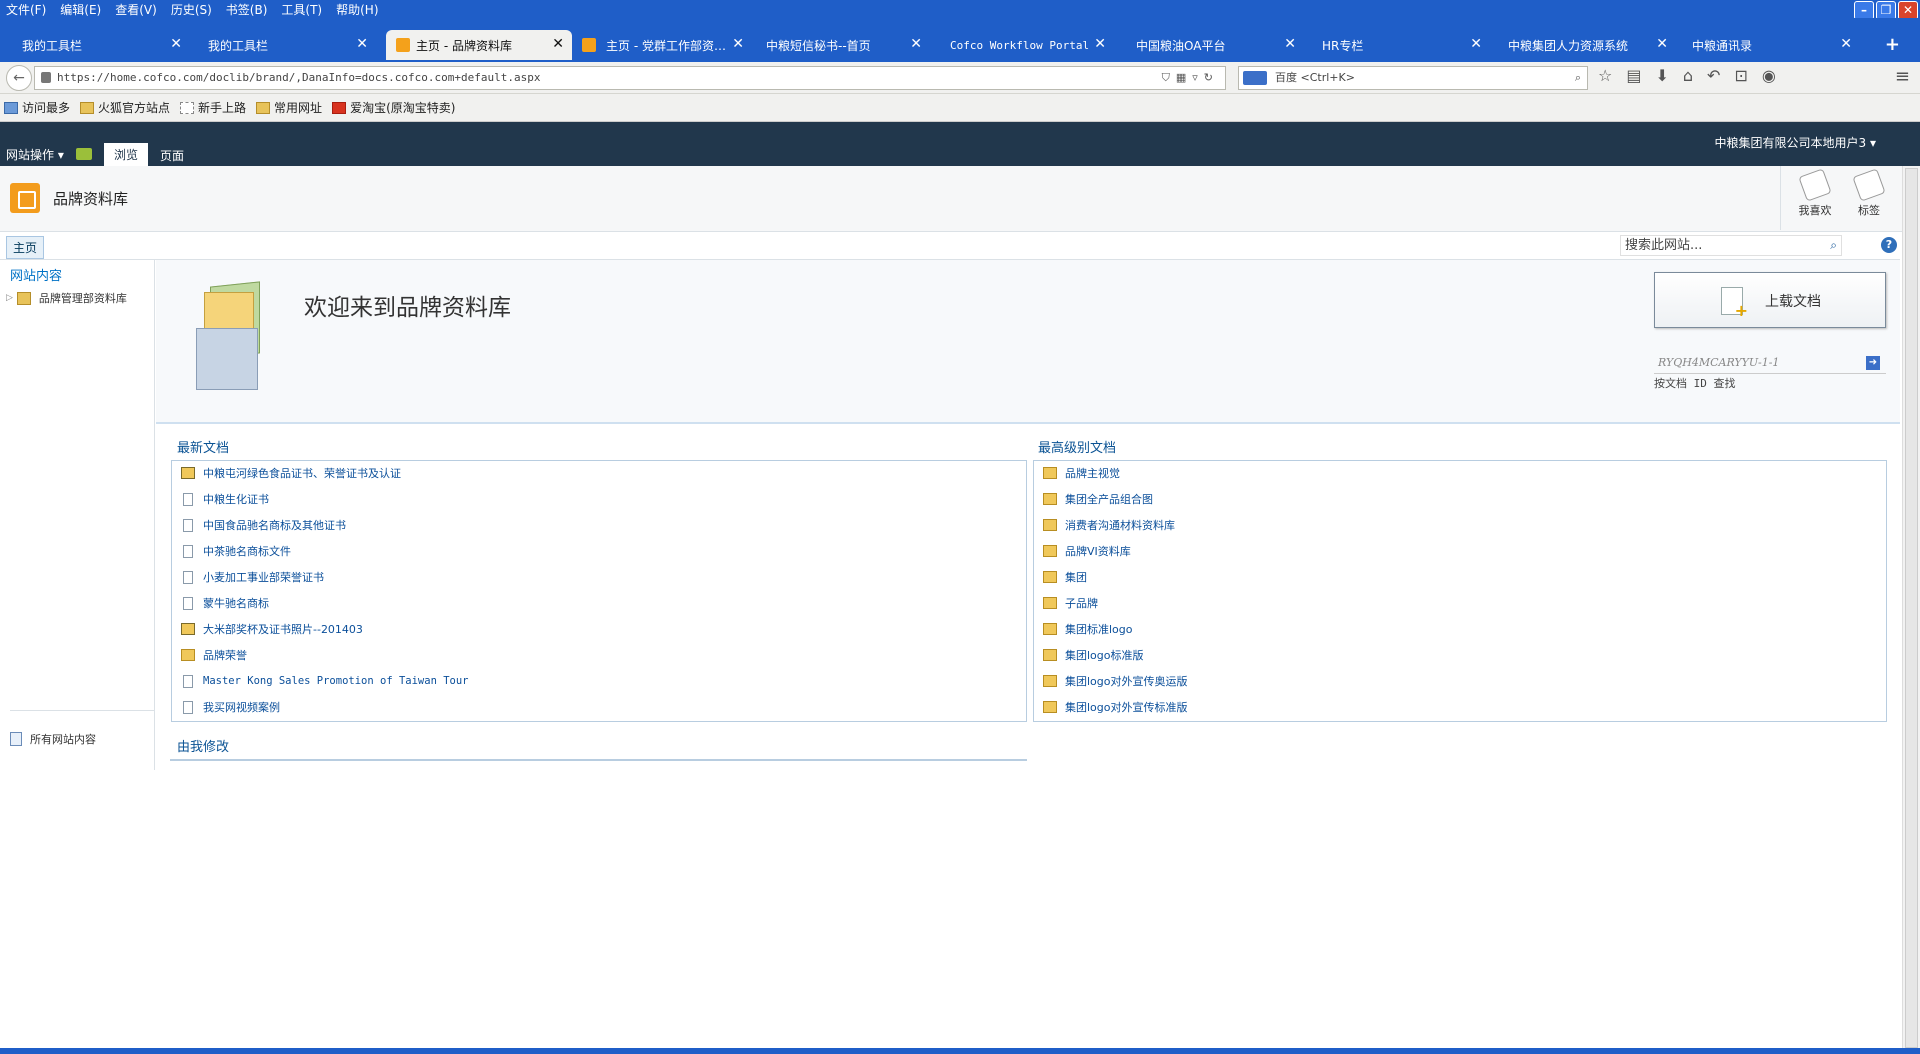 Image resolution: width=1920 pixels, height=1054 pixels. What do you see at coordinates (1765, 45) in the screenshot?
I see `browser-tab: 中粮通讯录 ✕` at bounding box center [1765, 45].